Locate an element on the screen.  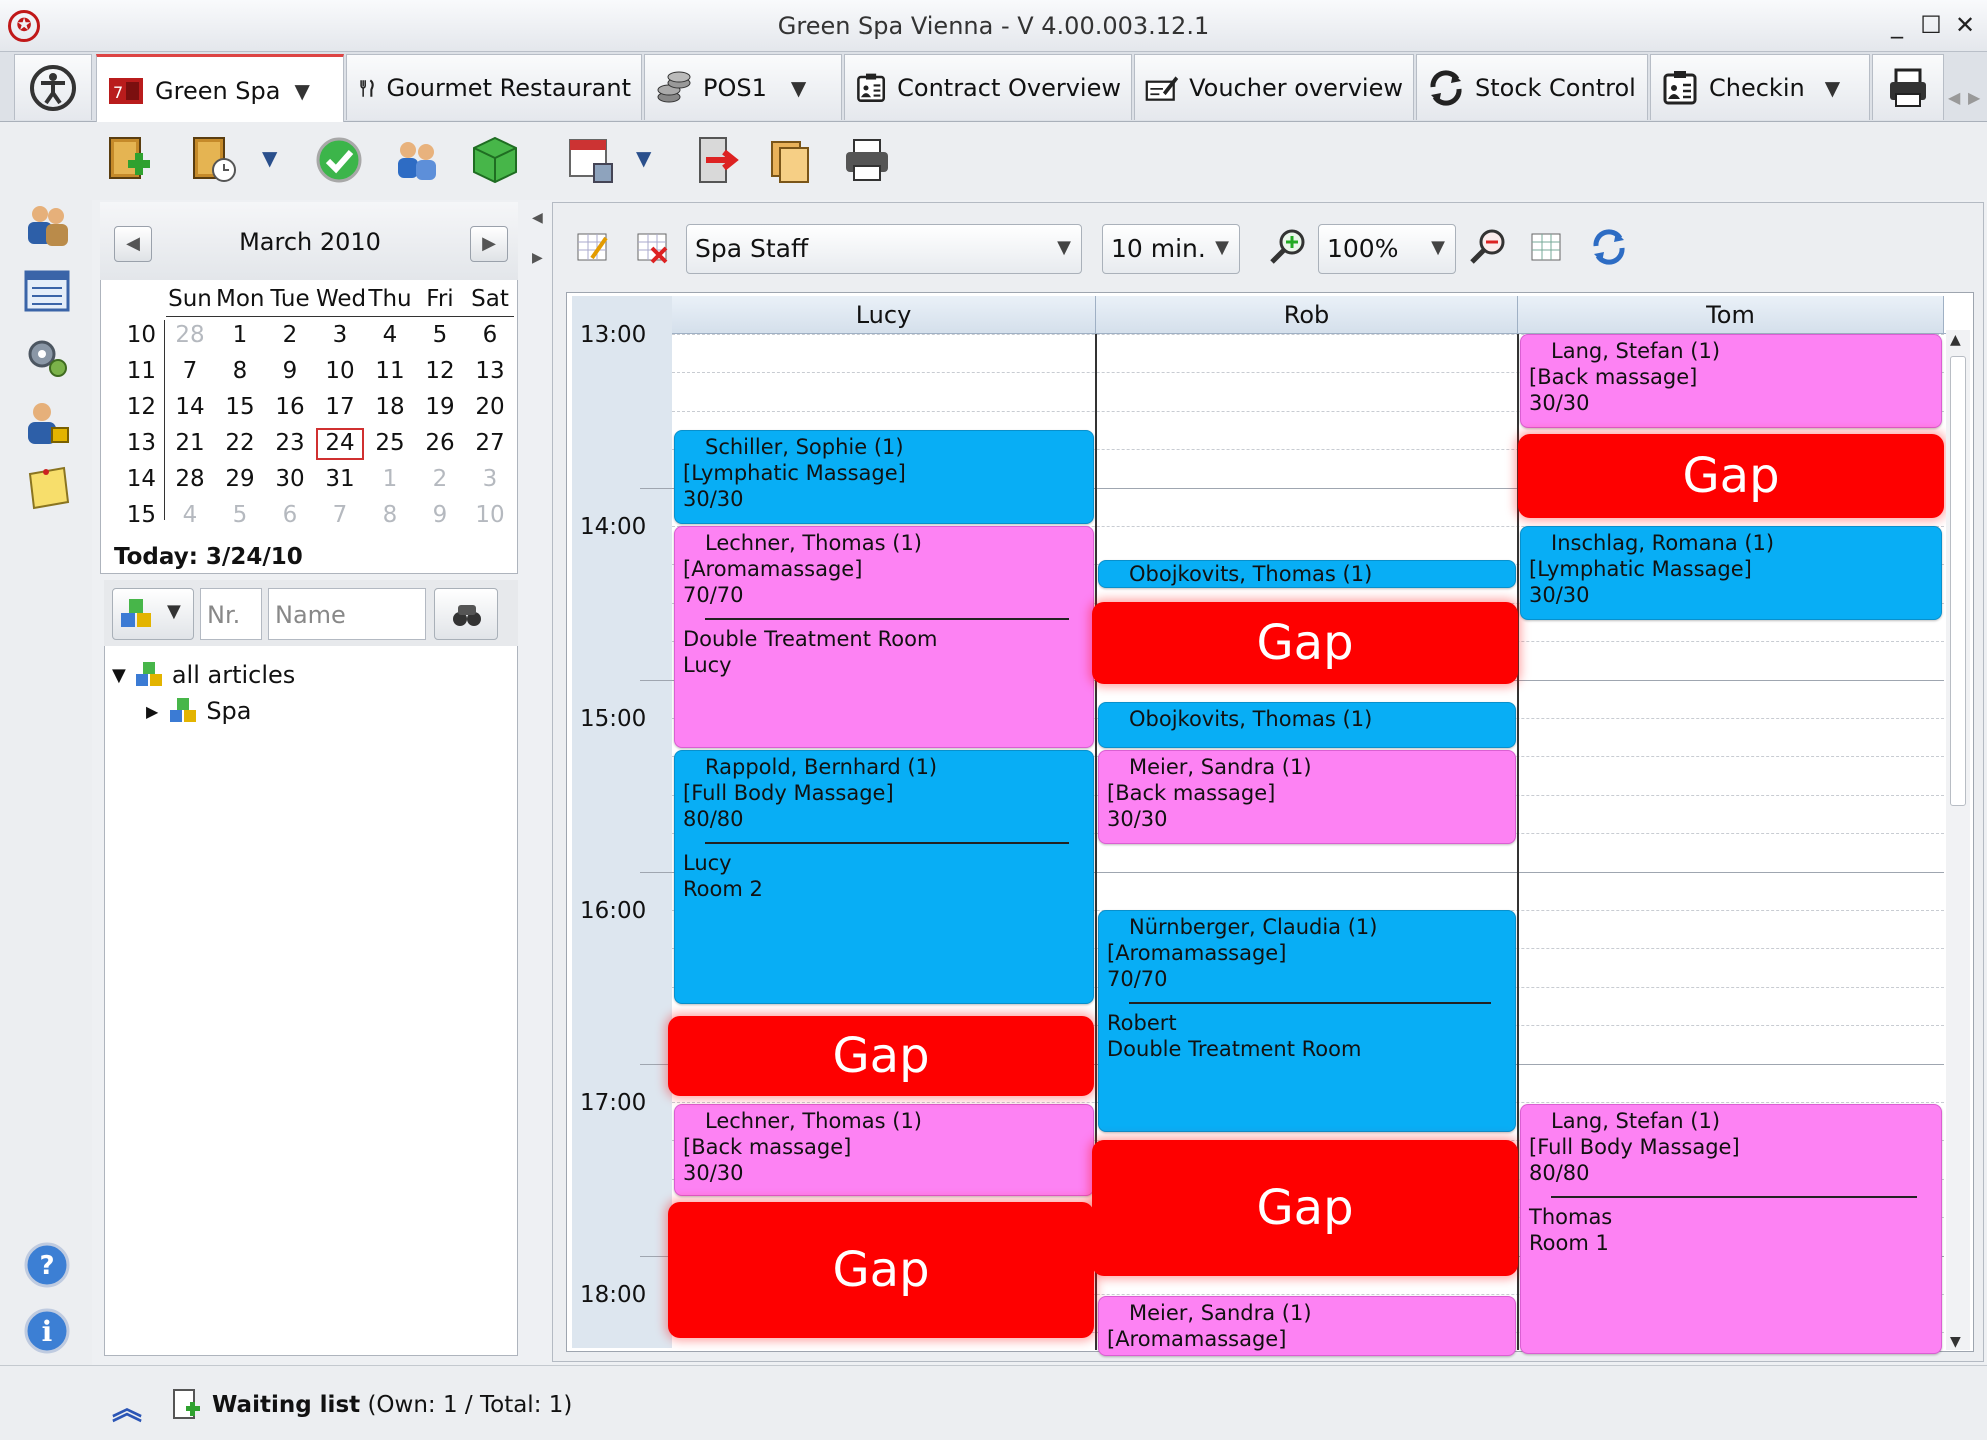
scroll-thumb is located at coordinates (1958, 581).